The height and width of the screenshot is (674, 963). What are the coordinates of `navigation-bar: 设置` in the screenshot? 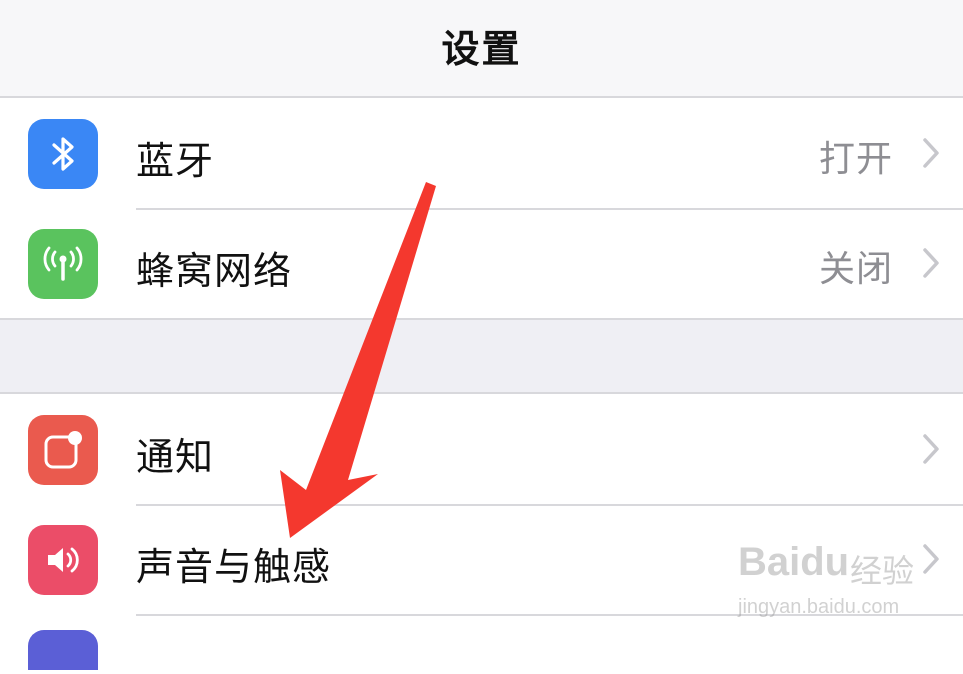 It's located at (481, 49).